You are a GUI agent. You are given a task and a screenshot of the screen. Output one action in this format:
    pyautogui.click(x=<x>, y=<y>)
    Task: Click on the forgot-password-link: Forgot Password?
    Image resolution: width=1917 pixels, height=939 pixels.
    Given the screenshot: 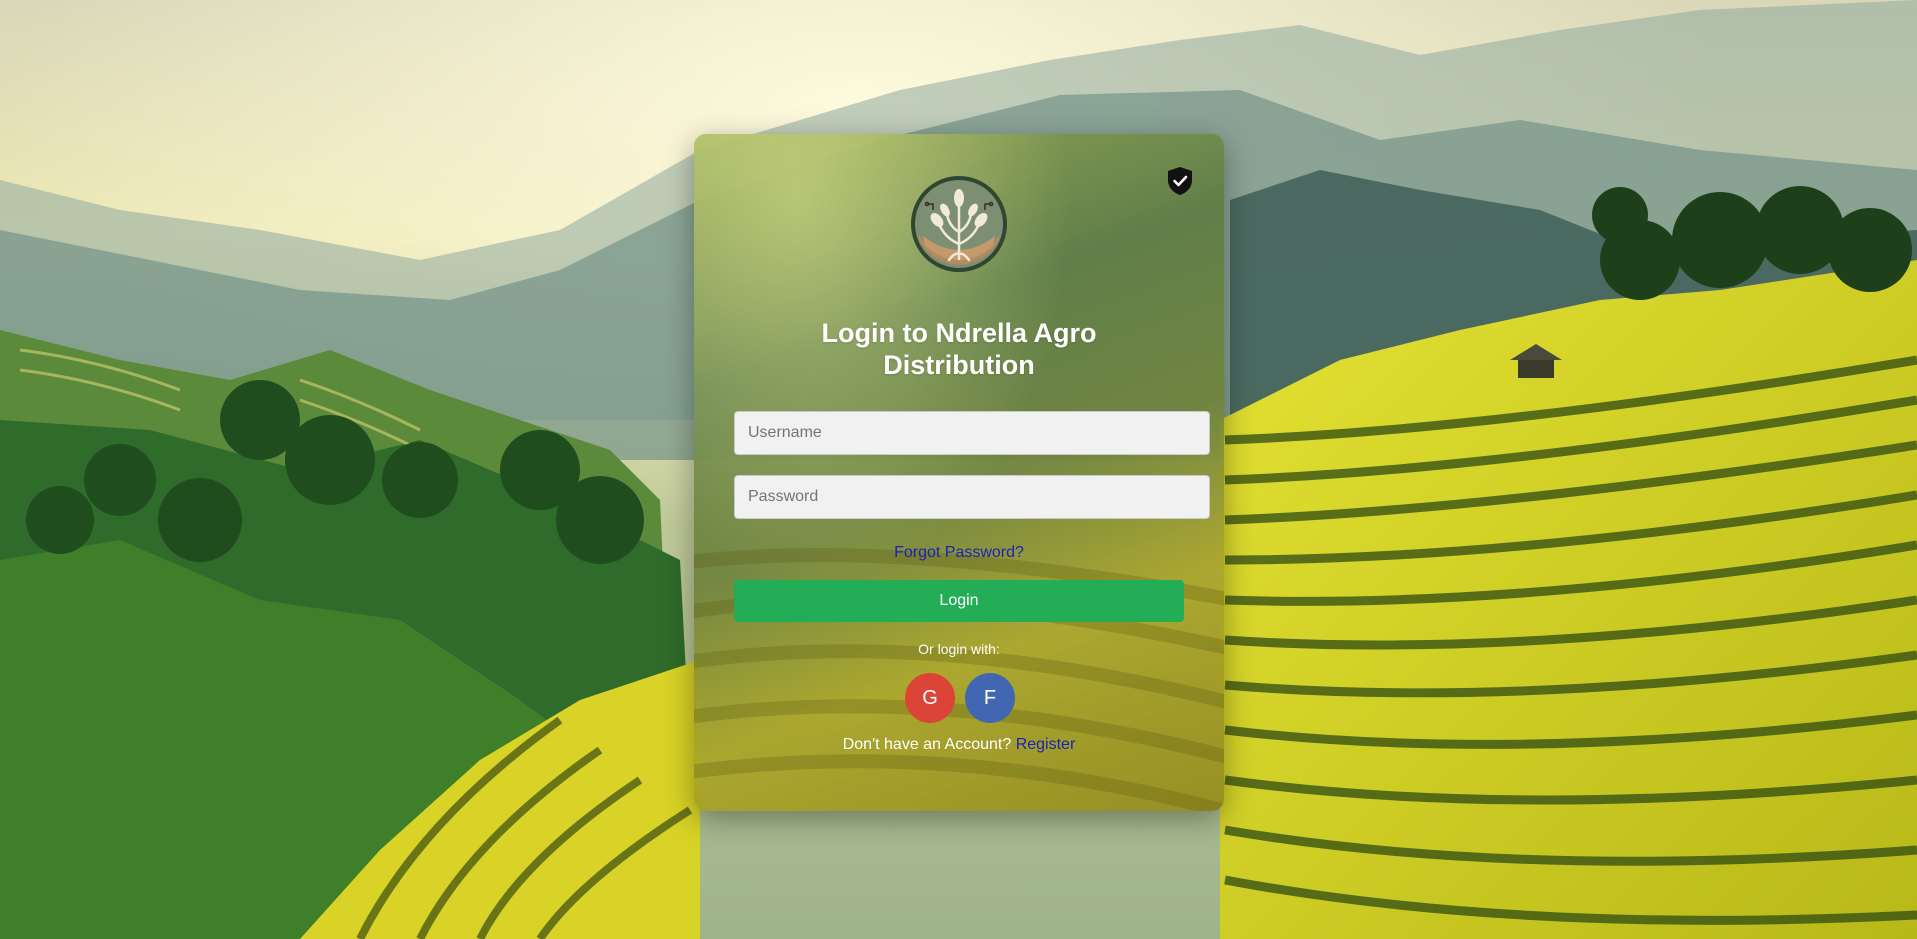 What is the action you would take?
    pyautogui.click(x=959, y=553)
    